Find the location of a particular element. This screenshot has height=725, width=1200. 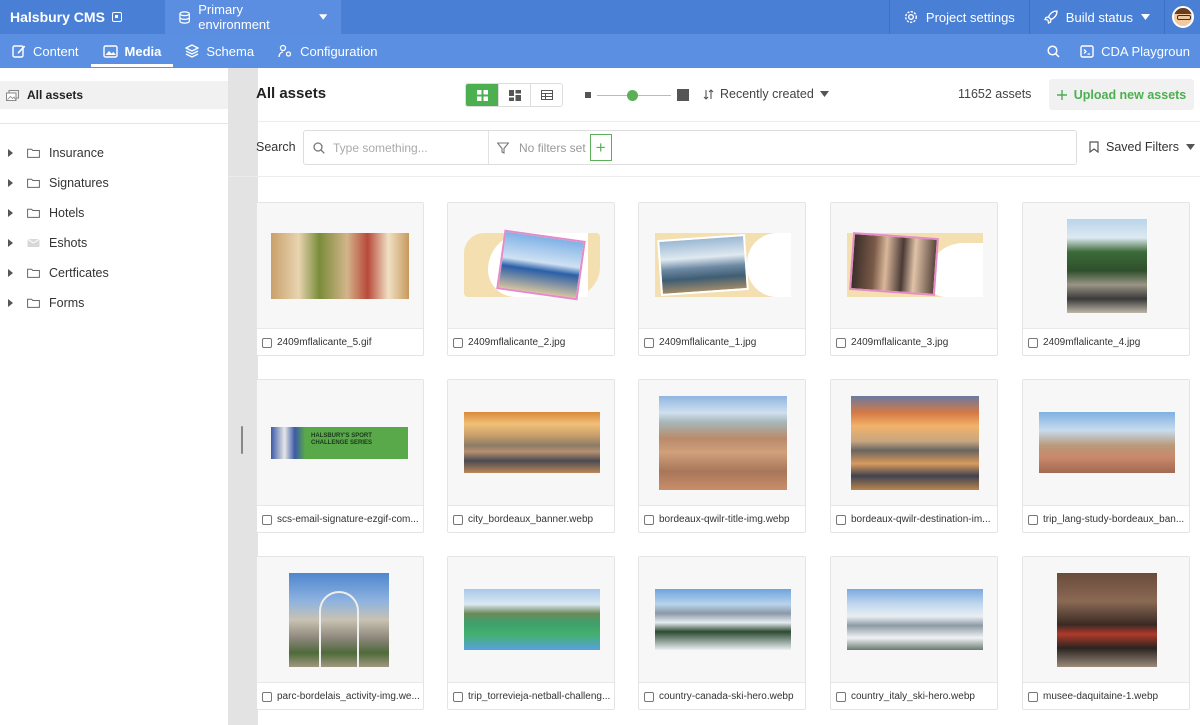

project-settings-button: Project settings is located at coordinates (958, 17).